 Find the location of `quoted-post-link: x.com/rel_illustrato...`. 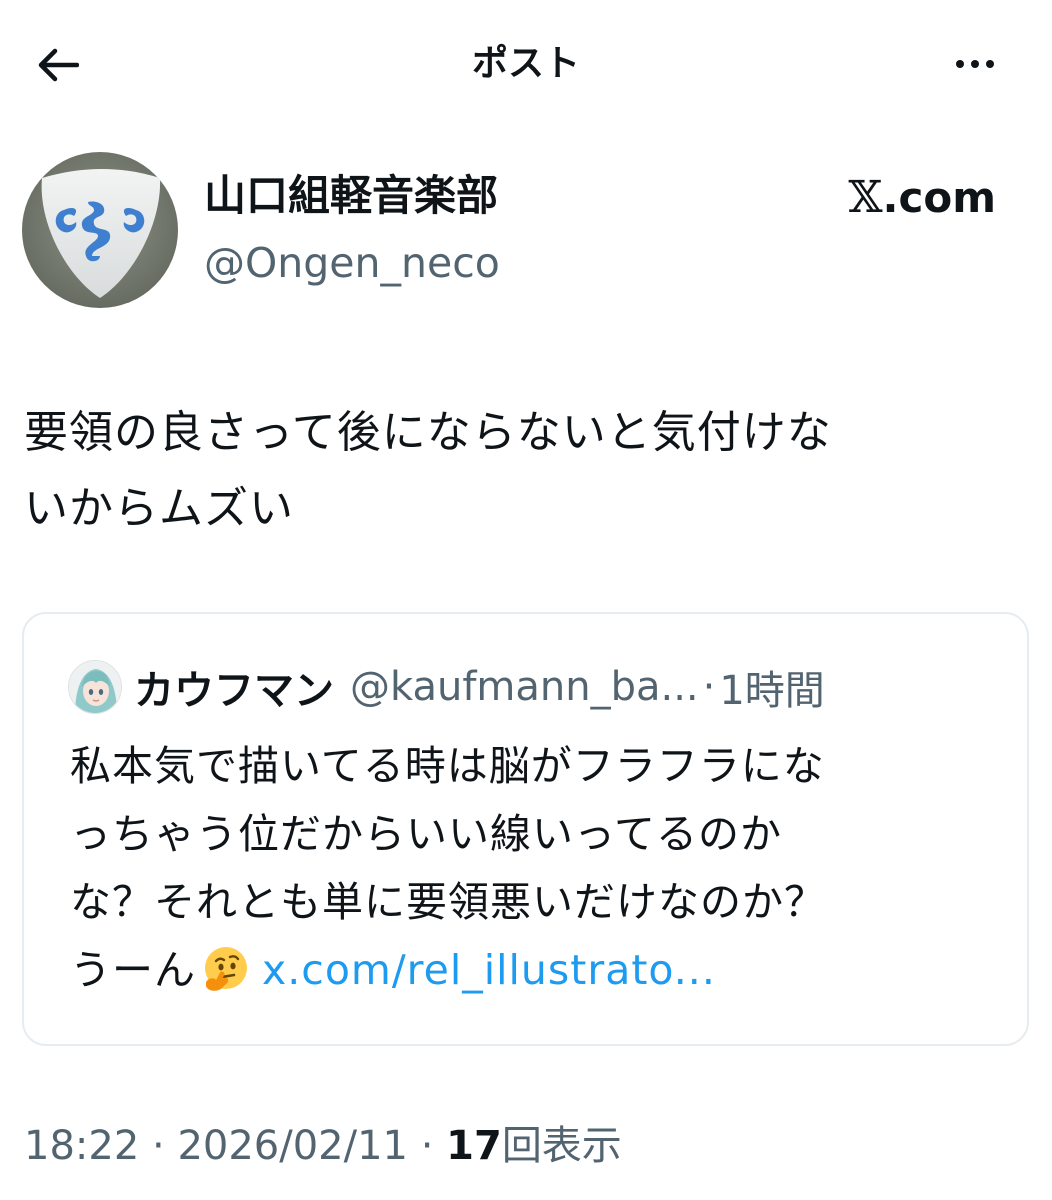

quoted-post-link: x.com/rel_illustrato... is located at coordinates (489, 970).